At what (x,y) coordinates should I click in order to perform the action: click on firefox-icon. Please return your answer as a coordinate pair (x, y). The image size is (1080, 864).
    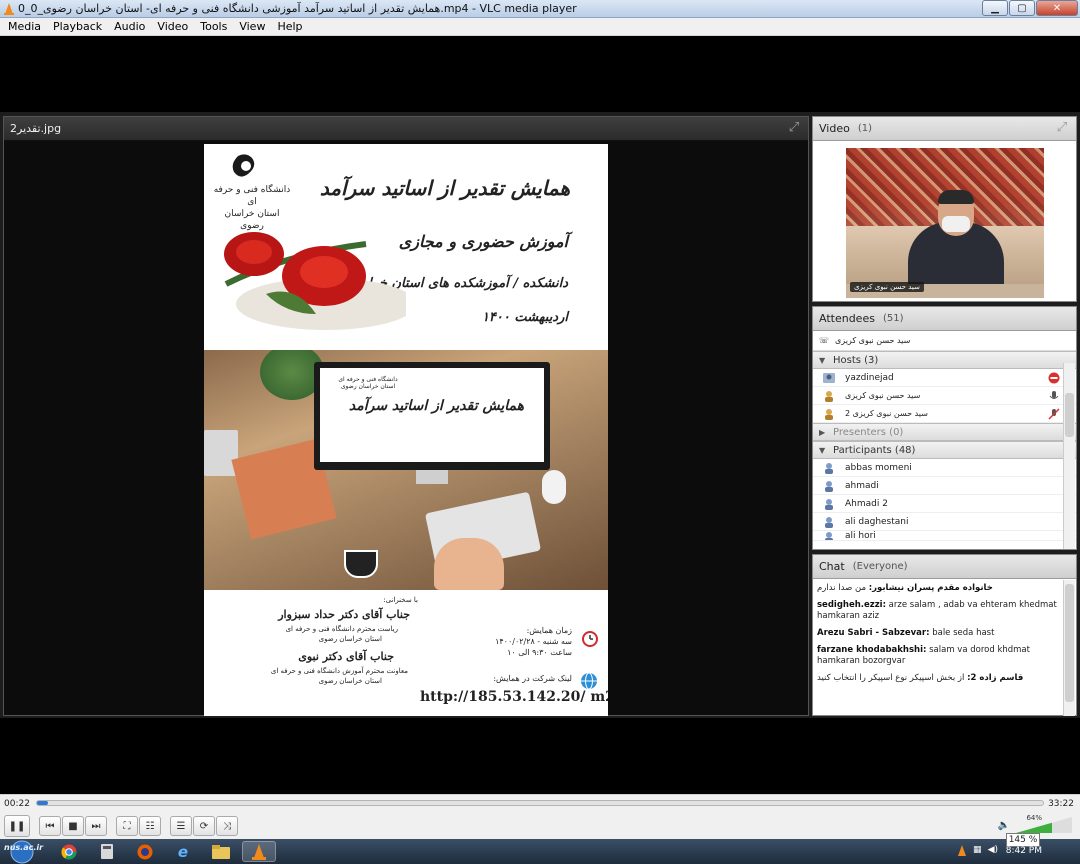
    Looking at the image, I should click on (145, 851).